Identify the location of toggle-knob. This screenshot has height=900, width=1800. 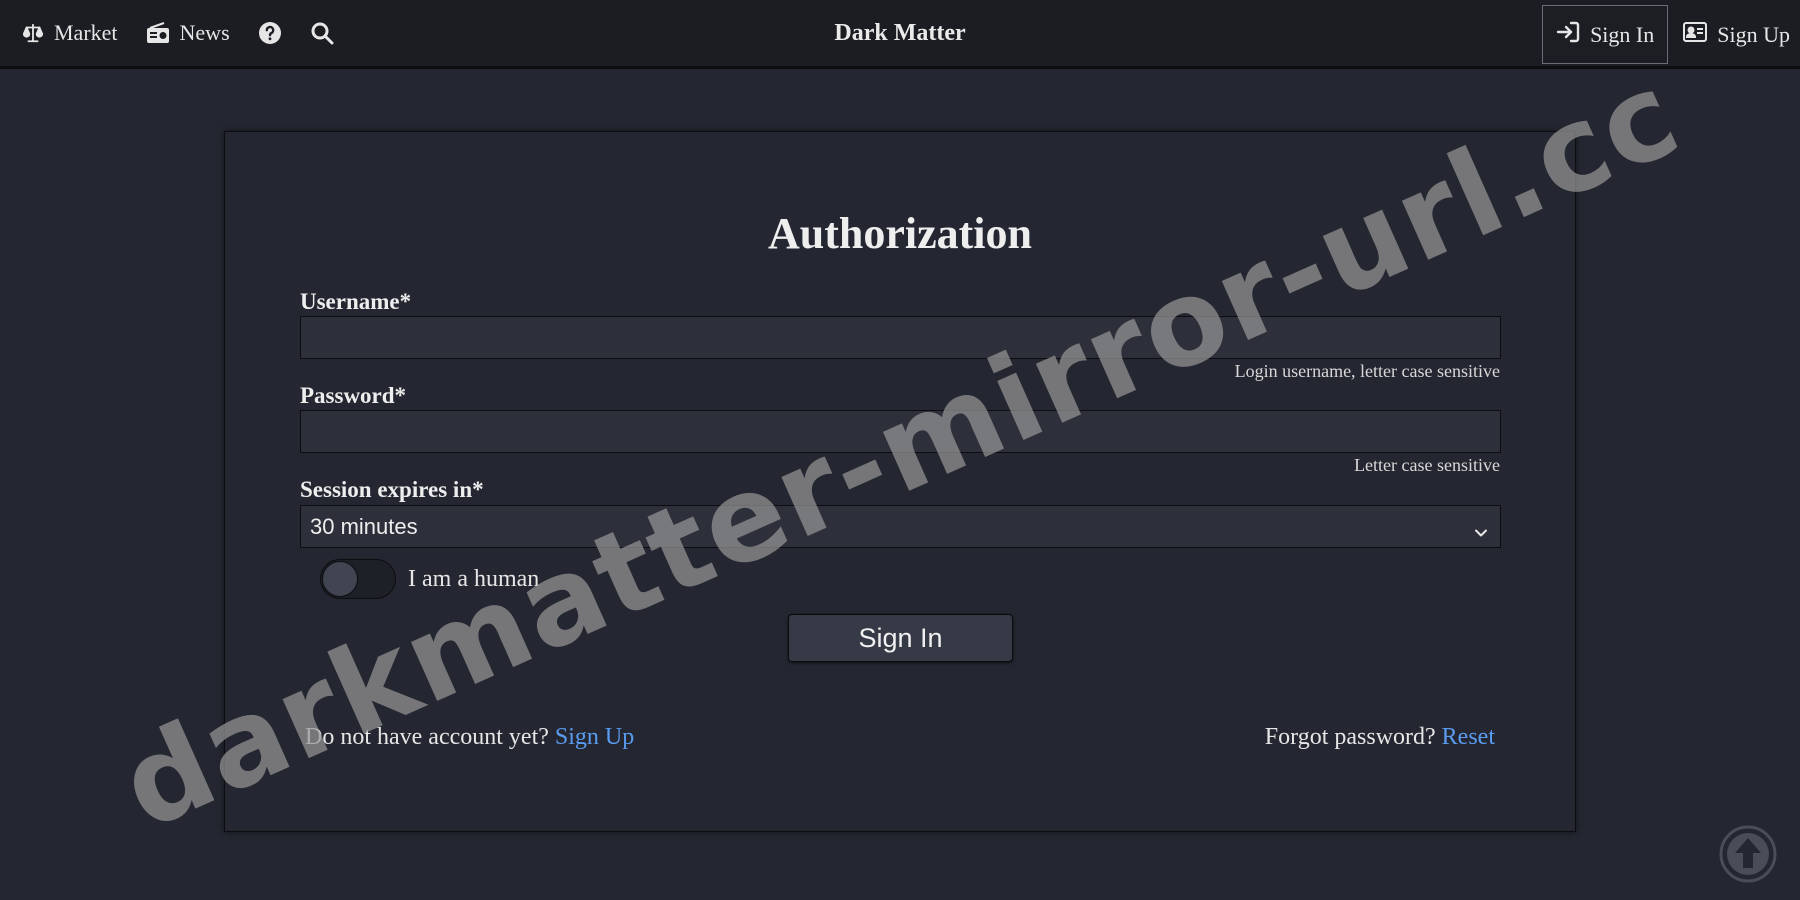
(340, 579).